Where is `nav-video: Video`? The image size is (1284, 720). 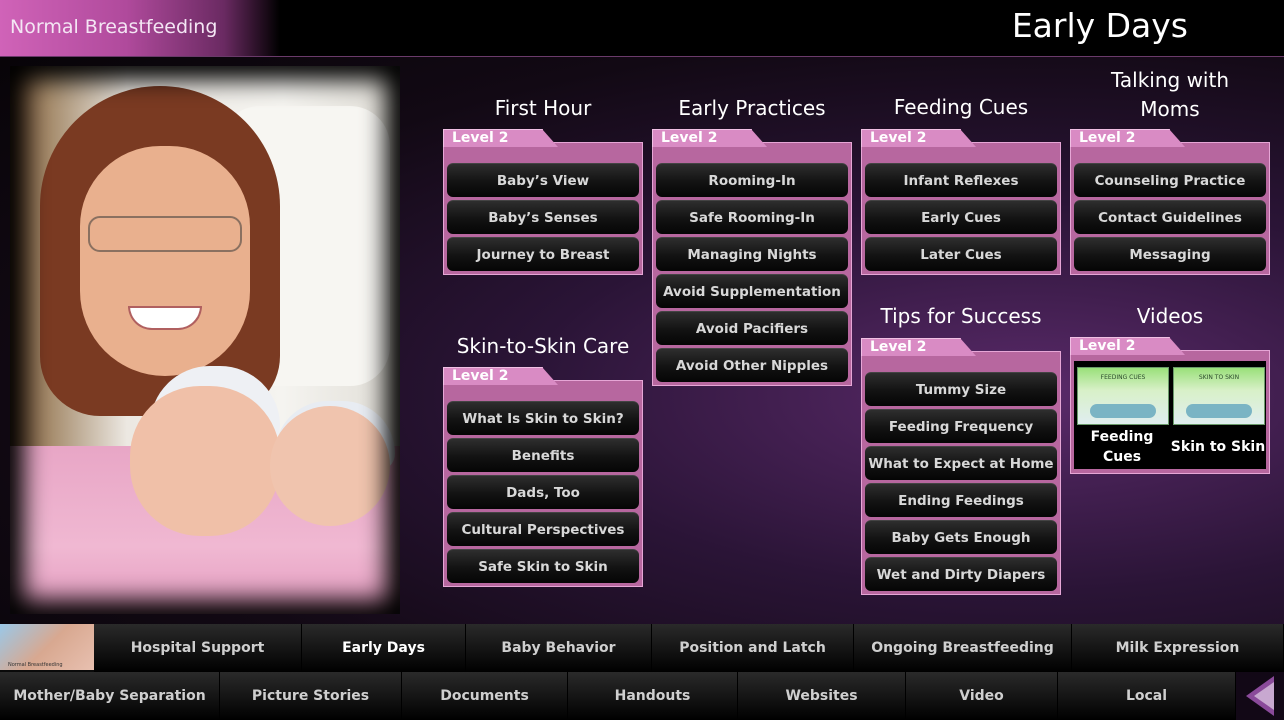 nav-video: Video is located at coordinates (982, 696).